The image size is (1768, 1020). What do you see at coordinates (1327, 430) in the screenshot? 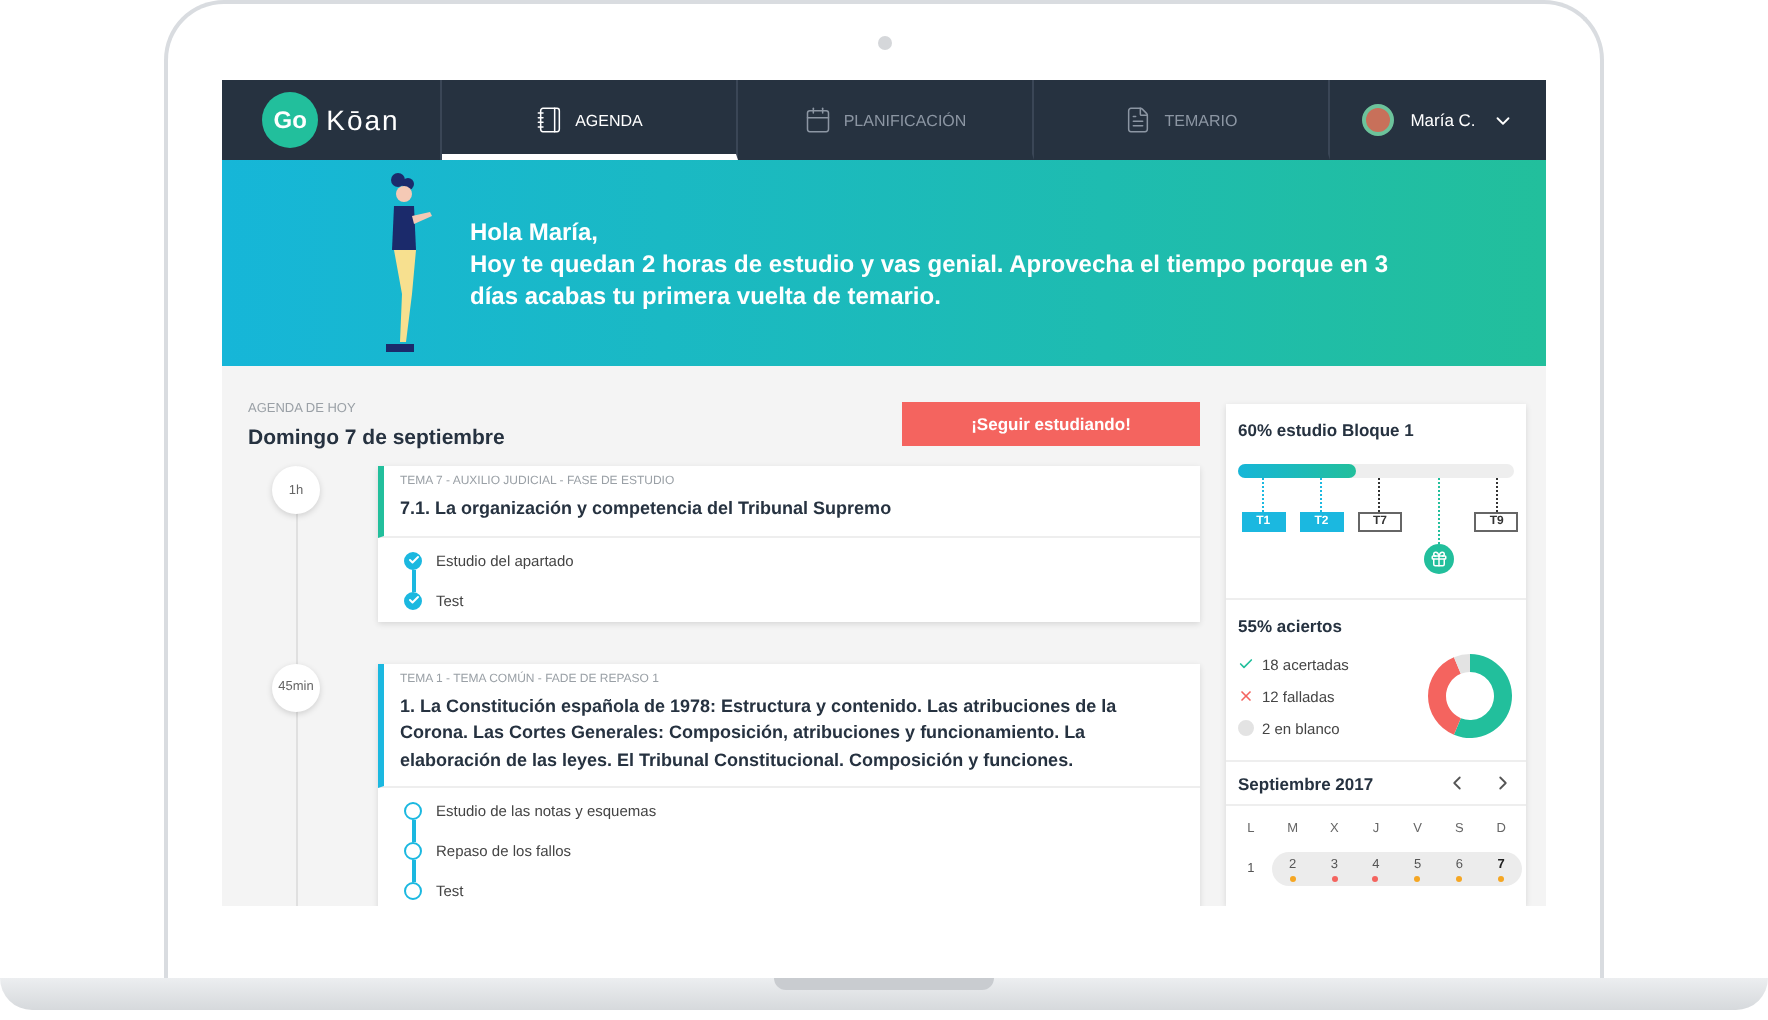
I see `progress-title: 60% estudio Bloque 1` at bounding box center [1327, 430].